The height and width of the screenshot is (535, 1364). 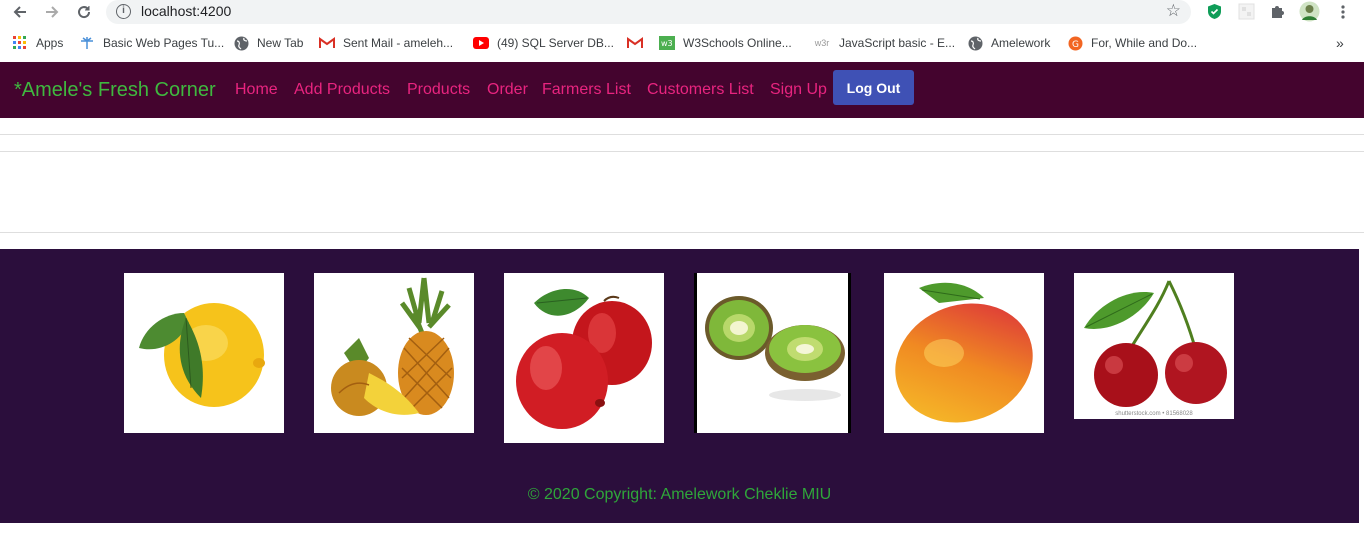 I want to click on forward-arrow-icon, so click(x=52, y=12).